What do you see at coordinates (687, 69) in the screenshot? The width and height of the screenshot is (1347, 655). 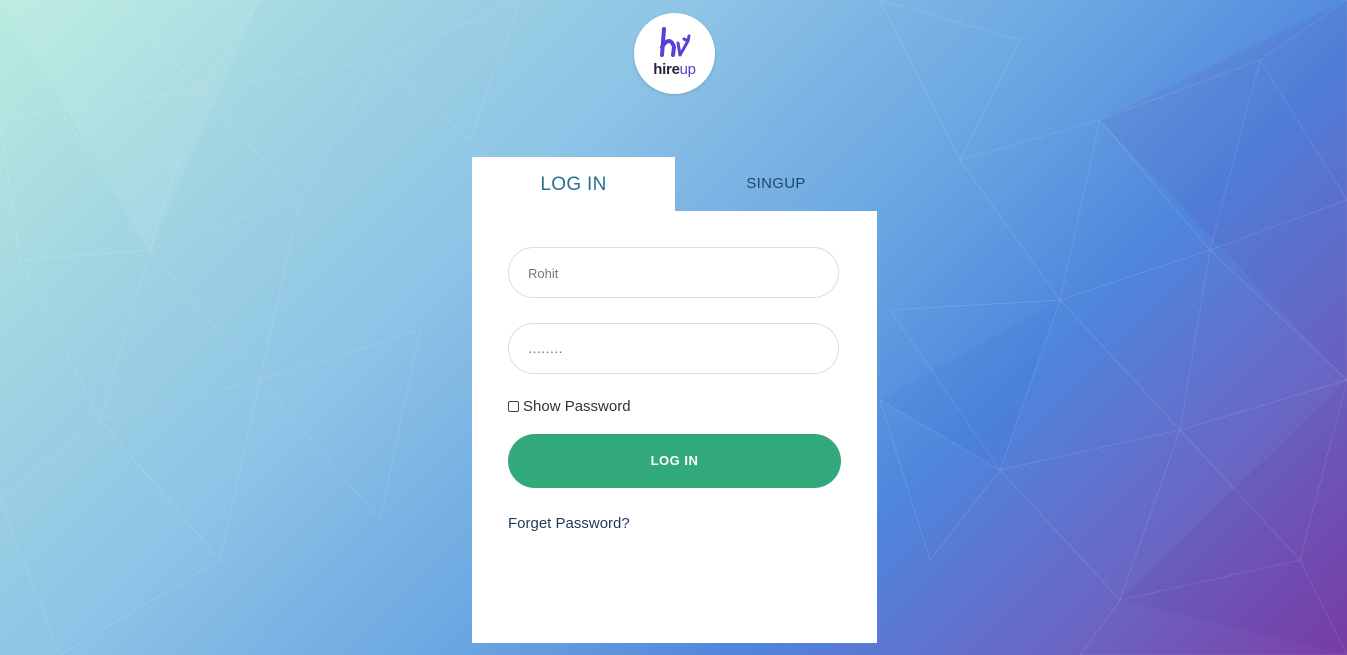 I see `logo-brand-accent: up` at bounding box center [687, 69].